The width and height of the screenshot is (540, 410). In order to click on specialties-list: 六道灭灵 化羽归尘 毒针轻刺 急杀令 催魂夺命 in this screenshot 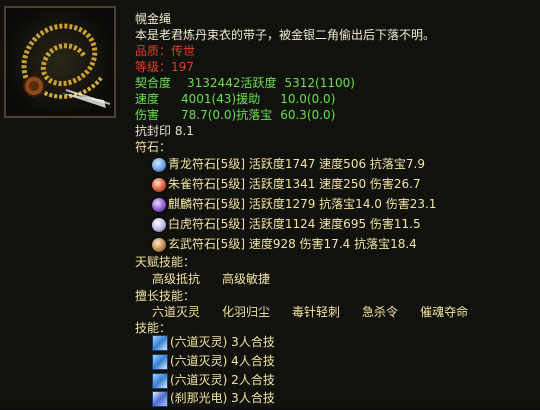, I will do `click(321, 312)`.